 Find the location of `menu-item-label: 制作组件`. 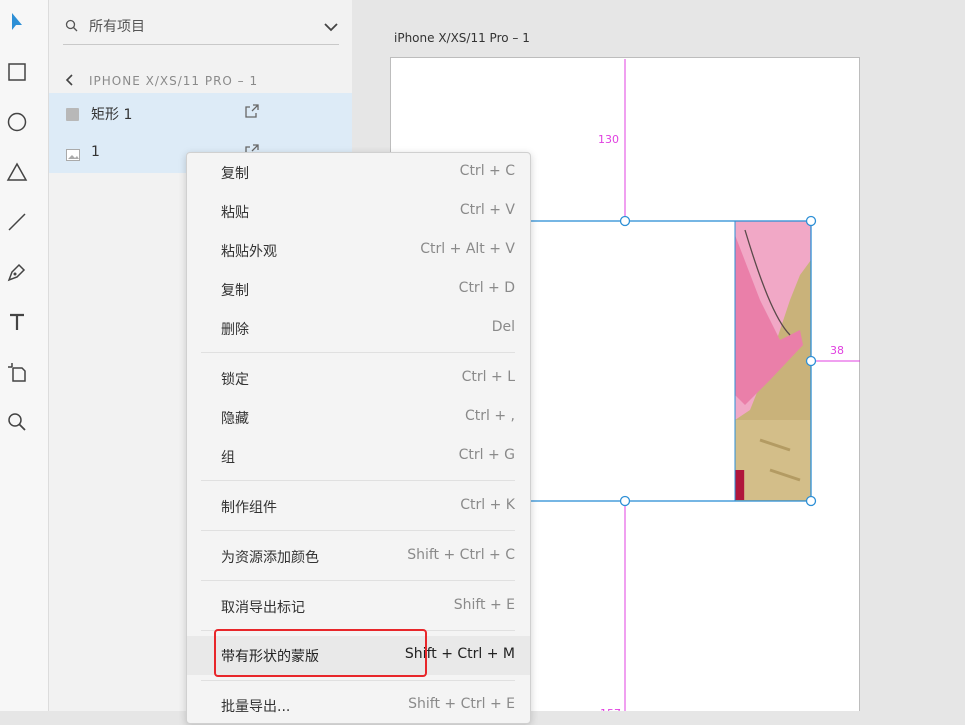

menu-item-label: 制作组件 is located at coordinates (249, 508).